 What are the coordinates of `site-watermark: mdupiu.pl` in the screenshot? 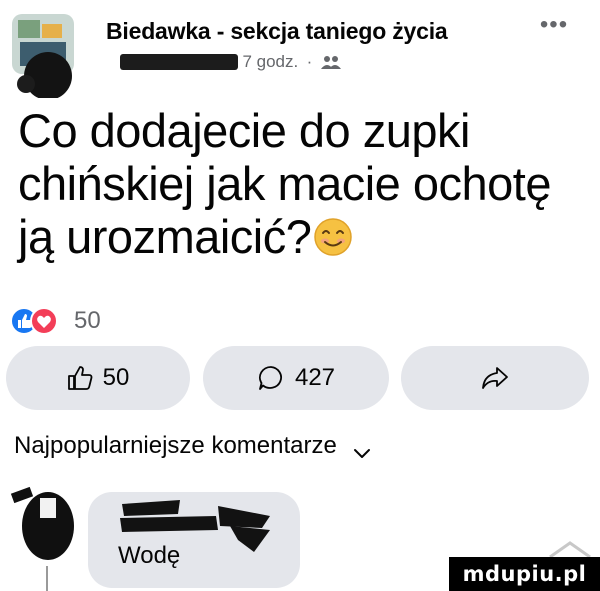 It's located at (524, 574).